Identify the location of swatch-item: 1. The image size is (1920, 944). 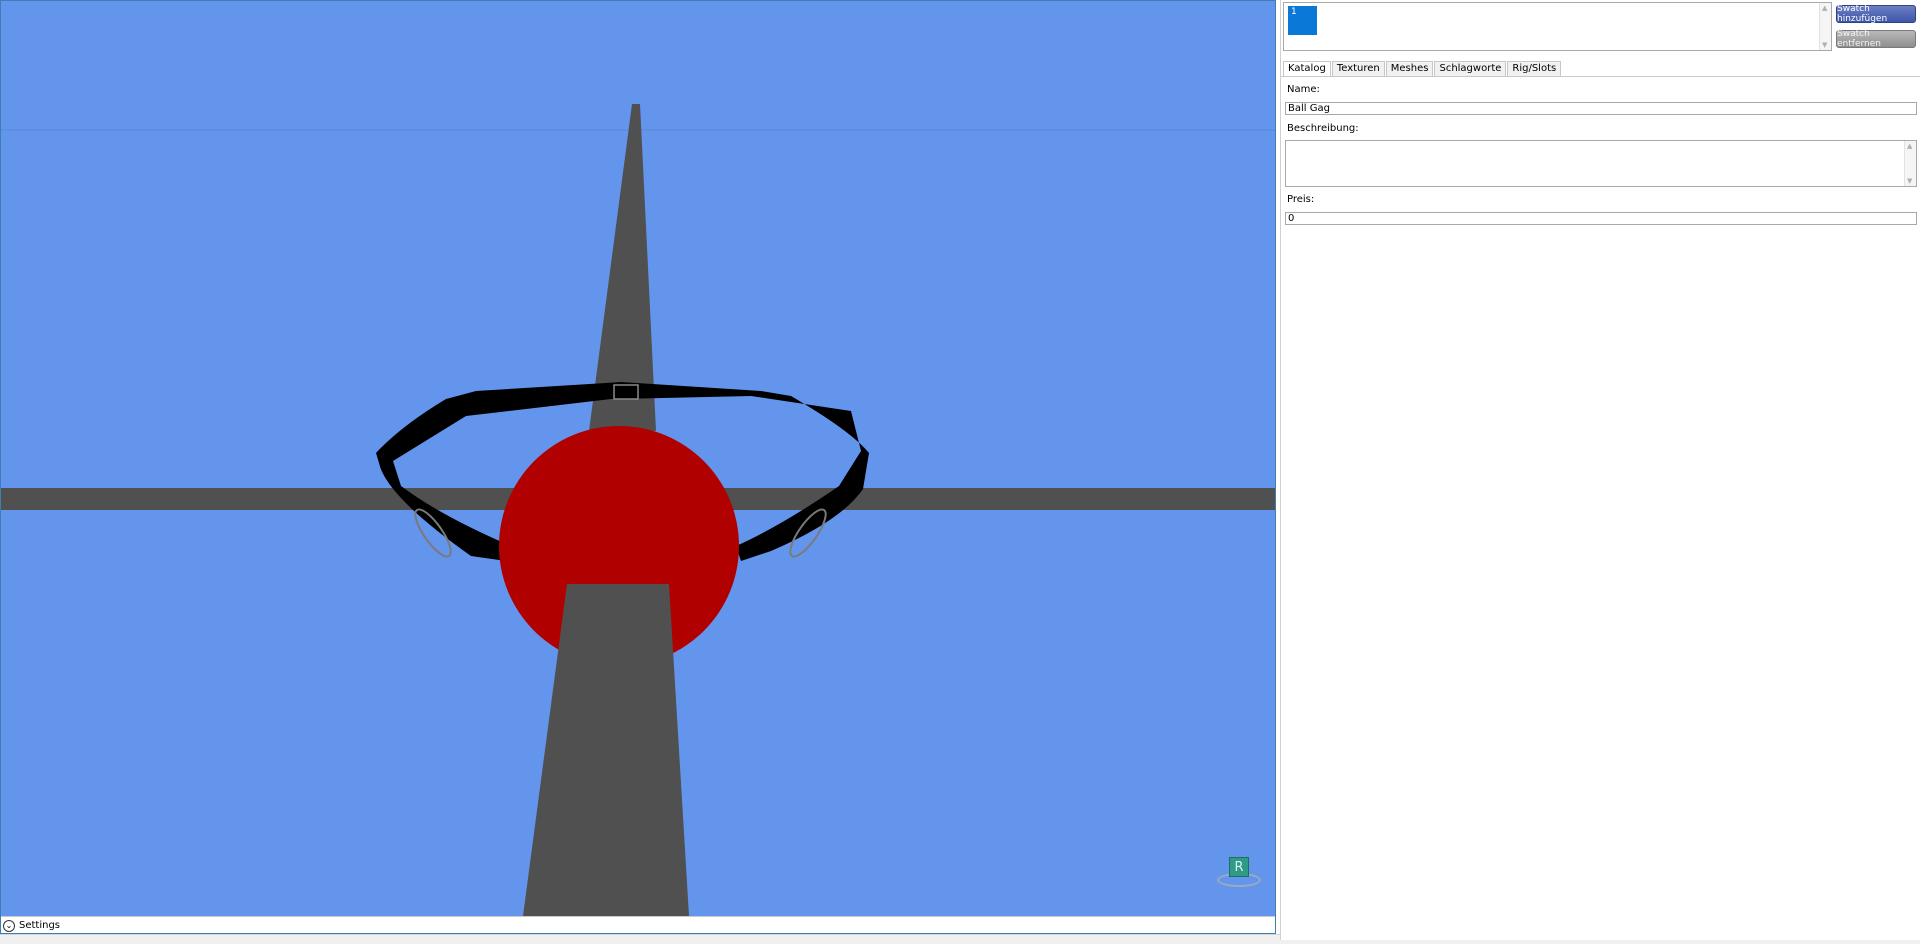
(1302, 20).